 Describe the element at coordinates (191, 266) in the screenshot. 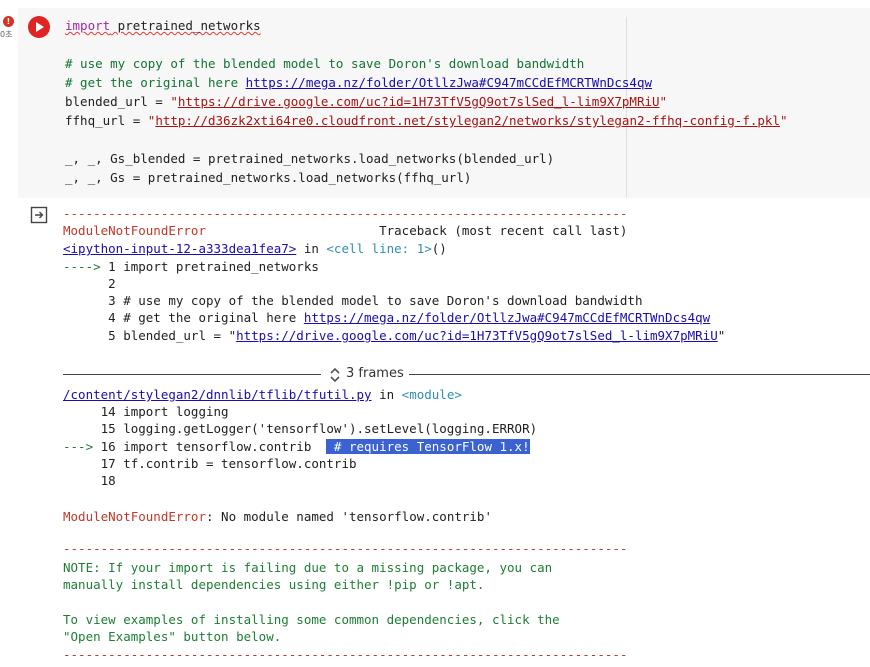

I see `traceback-line: ----> 1 import pretrained_networks` at that location.